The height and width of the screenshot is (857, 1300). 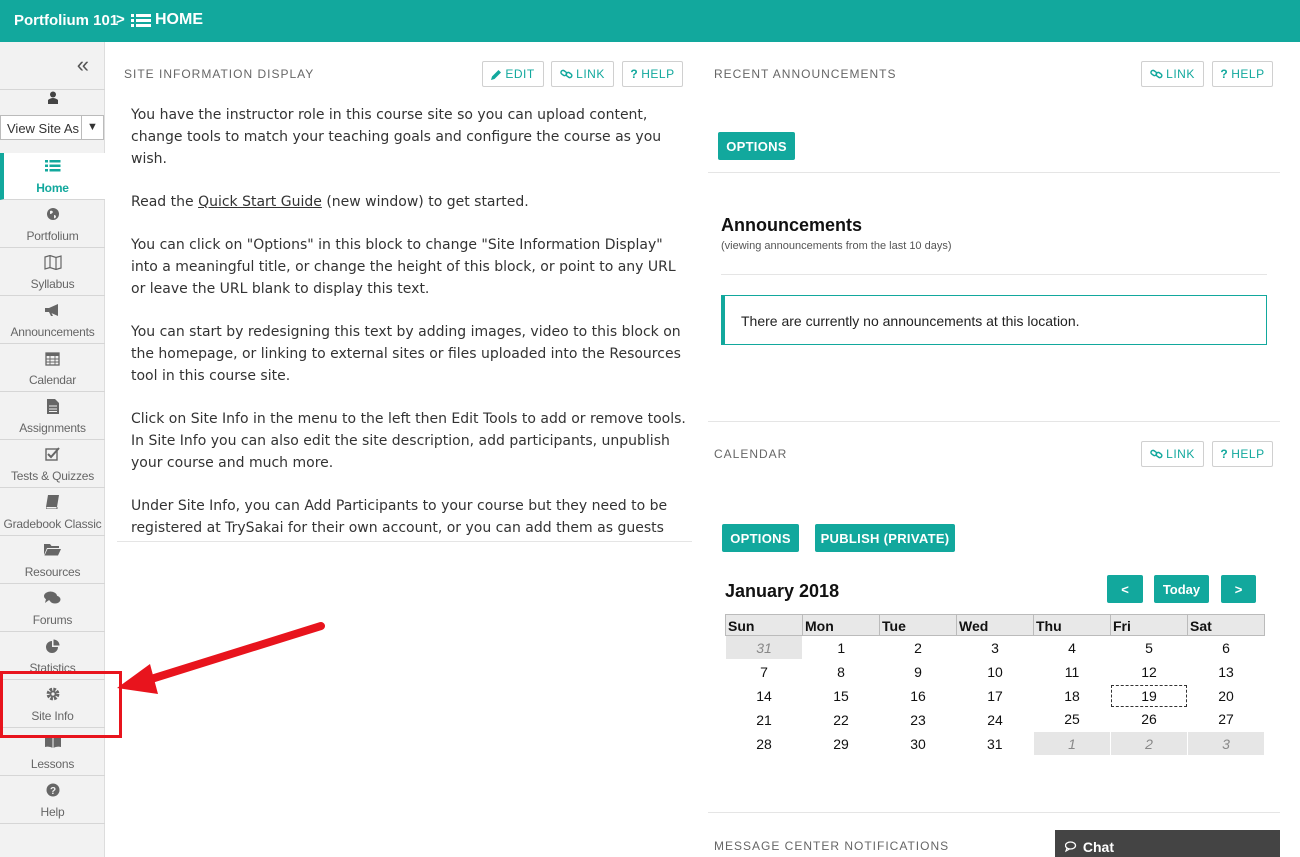 I want to click on calendar-day: 28, so click(x=764, y=744).